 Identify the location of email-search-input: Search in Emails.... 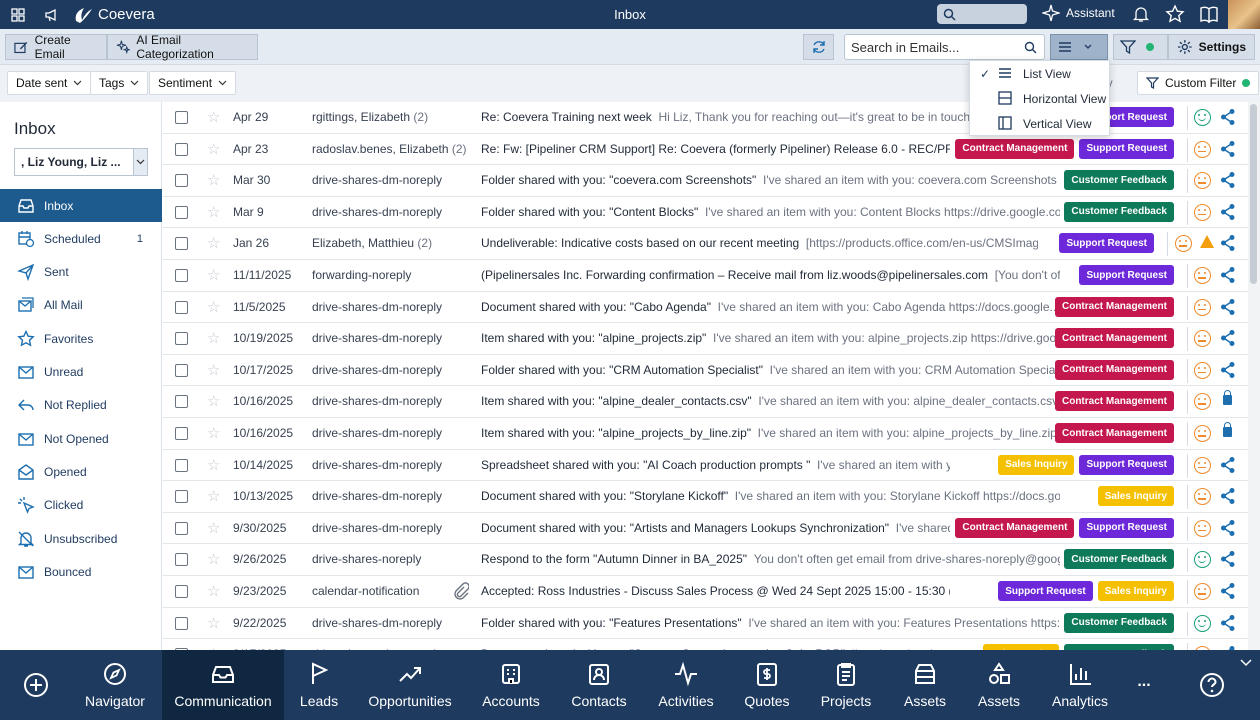
(944, 47).